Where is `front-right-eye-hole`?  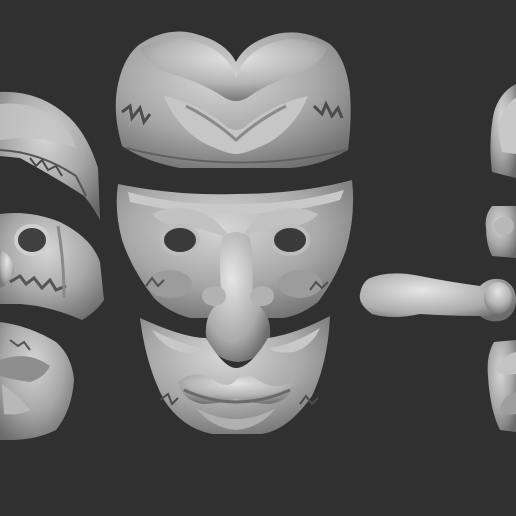
front-right-eye-hole is located at coordinates (290, 240).